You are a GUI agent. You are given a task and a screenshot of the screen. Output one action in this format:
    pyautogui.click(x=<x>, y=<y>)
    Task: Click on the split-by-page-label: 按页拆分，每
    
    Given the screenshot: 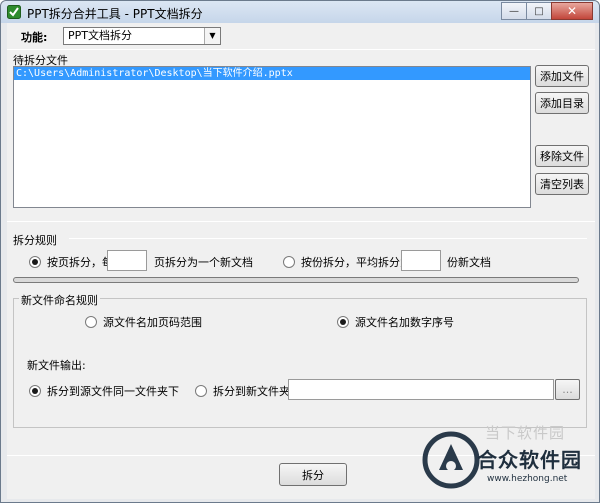 What is the action you would take?
    pyautogui.click(x=80, y=262)
    